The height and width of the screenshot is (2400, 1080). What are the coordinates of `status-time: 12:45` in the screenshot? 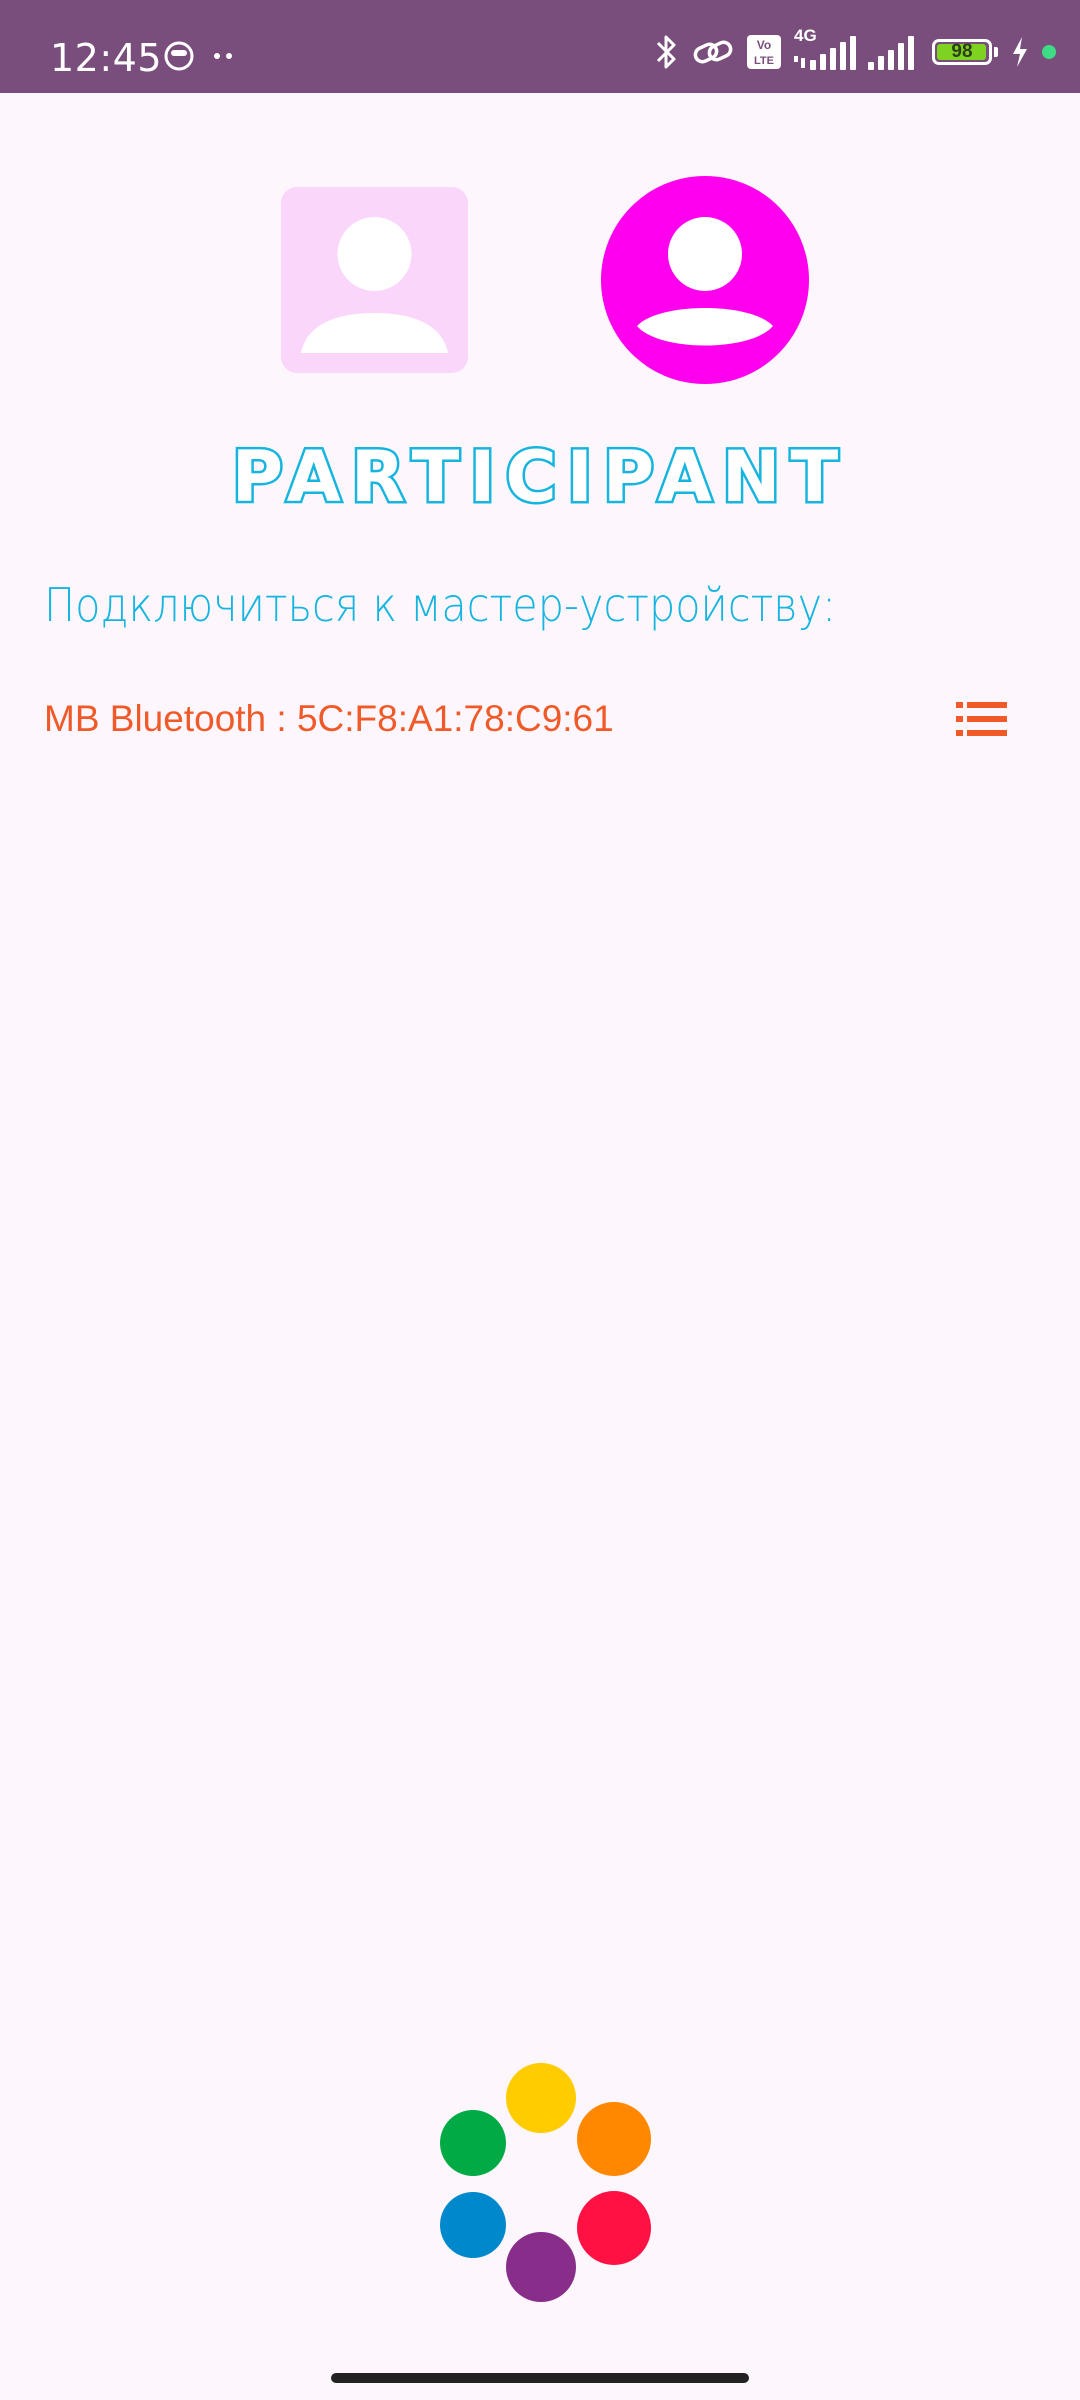 It's located at (106, 58).